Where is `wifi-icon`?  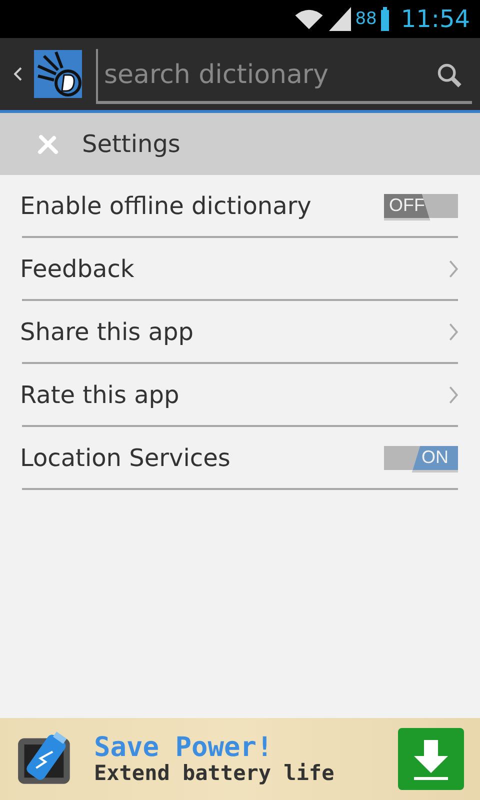 wifi-icon is located at coordinates (309, 19).